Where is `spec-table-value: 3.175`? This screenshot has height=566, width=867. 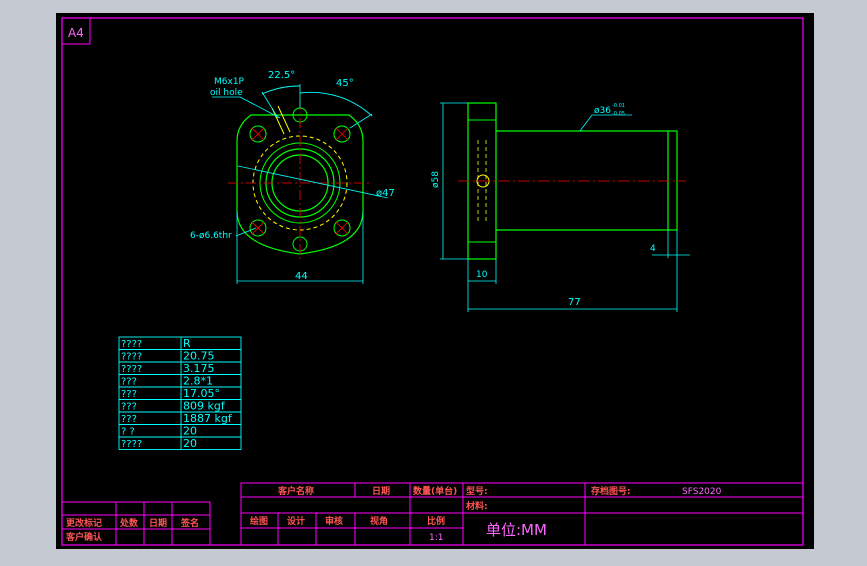 spec-table-value: 3.175 is located at coordinates (199, 368).